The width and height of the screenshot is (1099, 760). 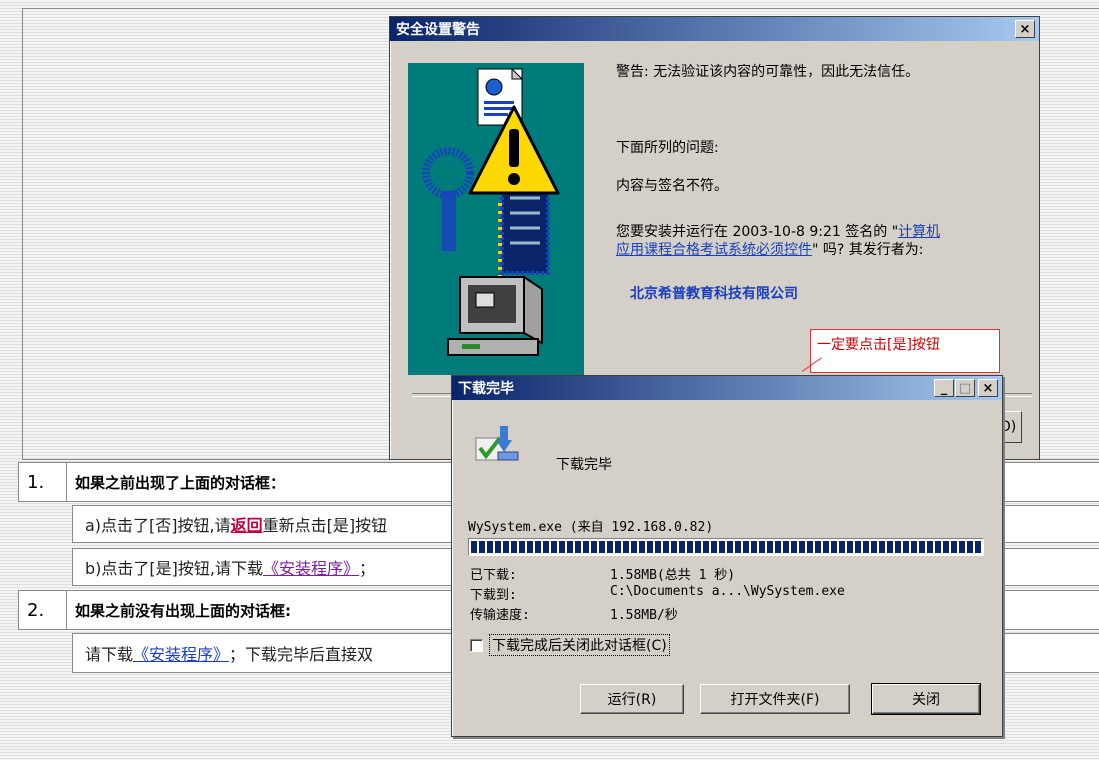 What do you see at coordinates (868, 250) in the screenshot?
I see `question-suffix: " 吗? 其发行者为:` at bounding box center [868, 250].